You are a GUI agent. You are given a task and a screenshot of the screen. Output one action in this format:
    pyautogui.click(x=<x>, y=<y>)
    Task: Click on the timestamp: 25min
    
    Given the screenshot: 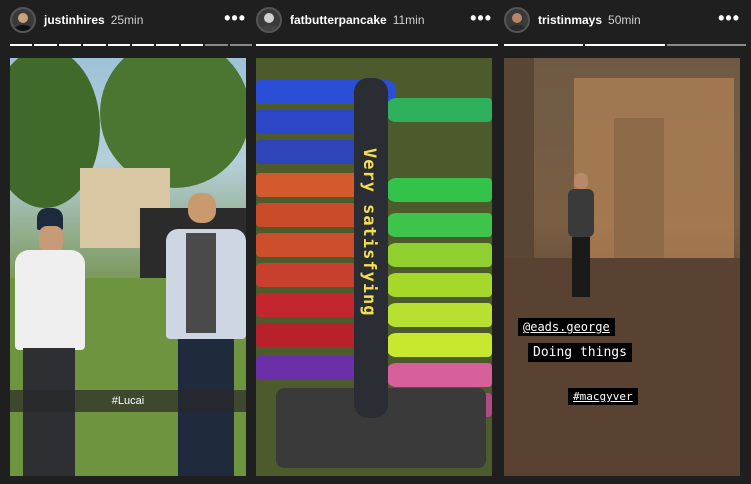 What is the action you would take?
    pyautogui.click(x=127, y=20)
    